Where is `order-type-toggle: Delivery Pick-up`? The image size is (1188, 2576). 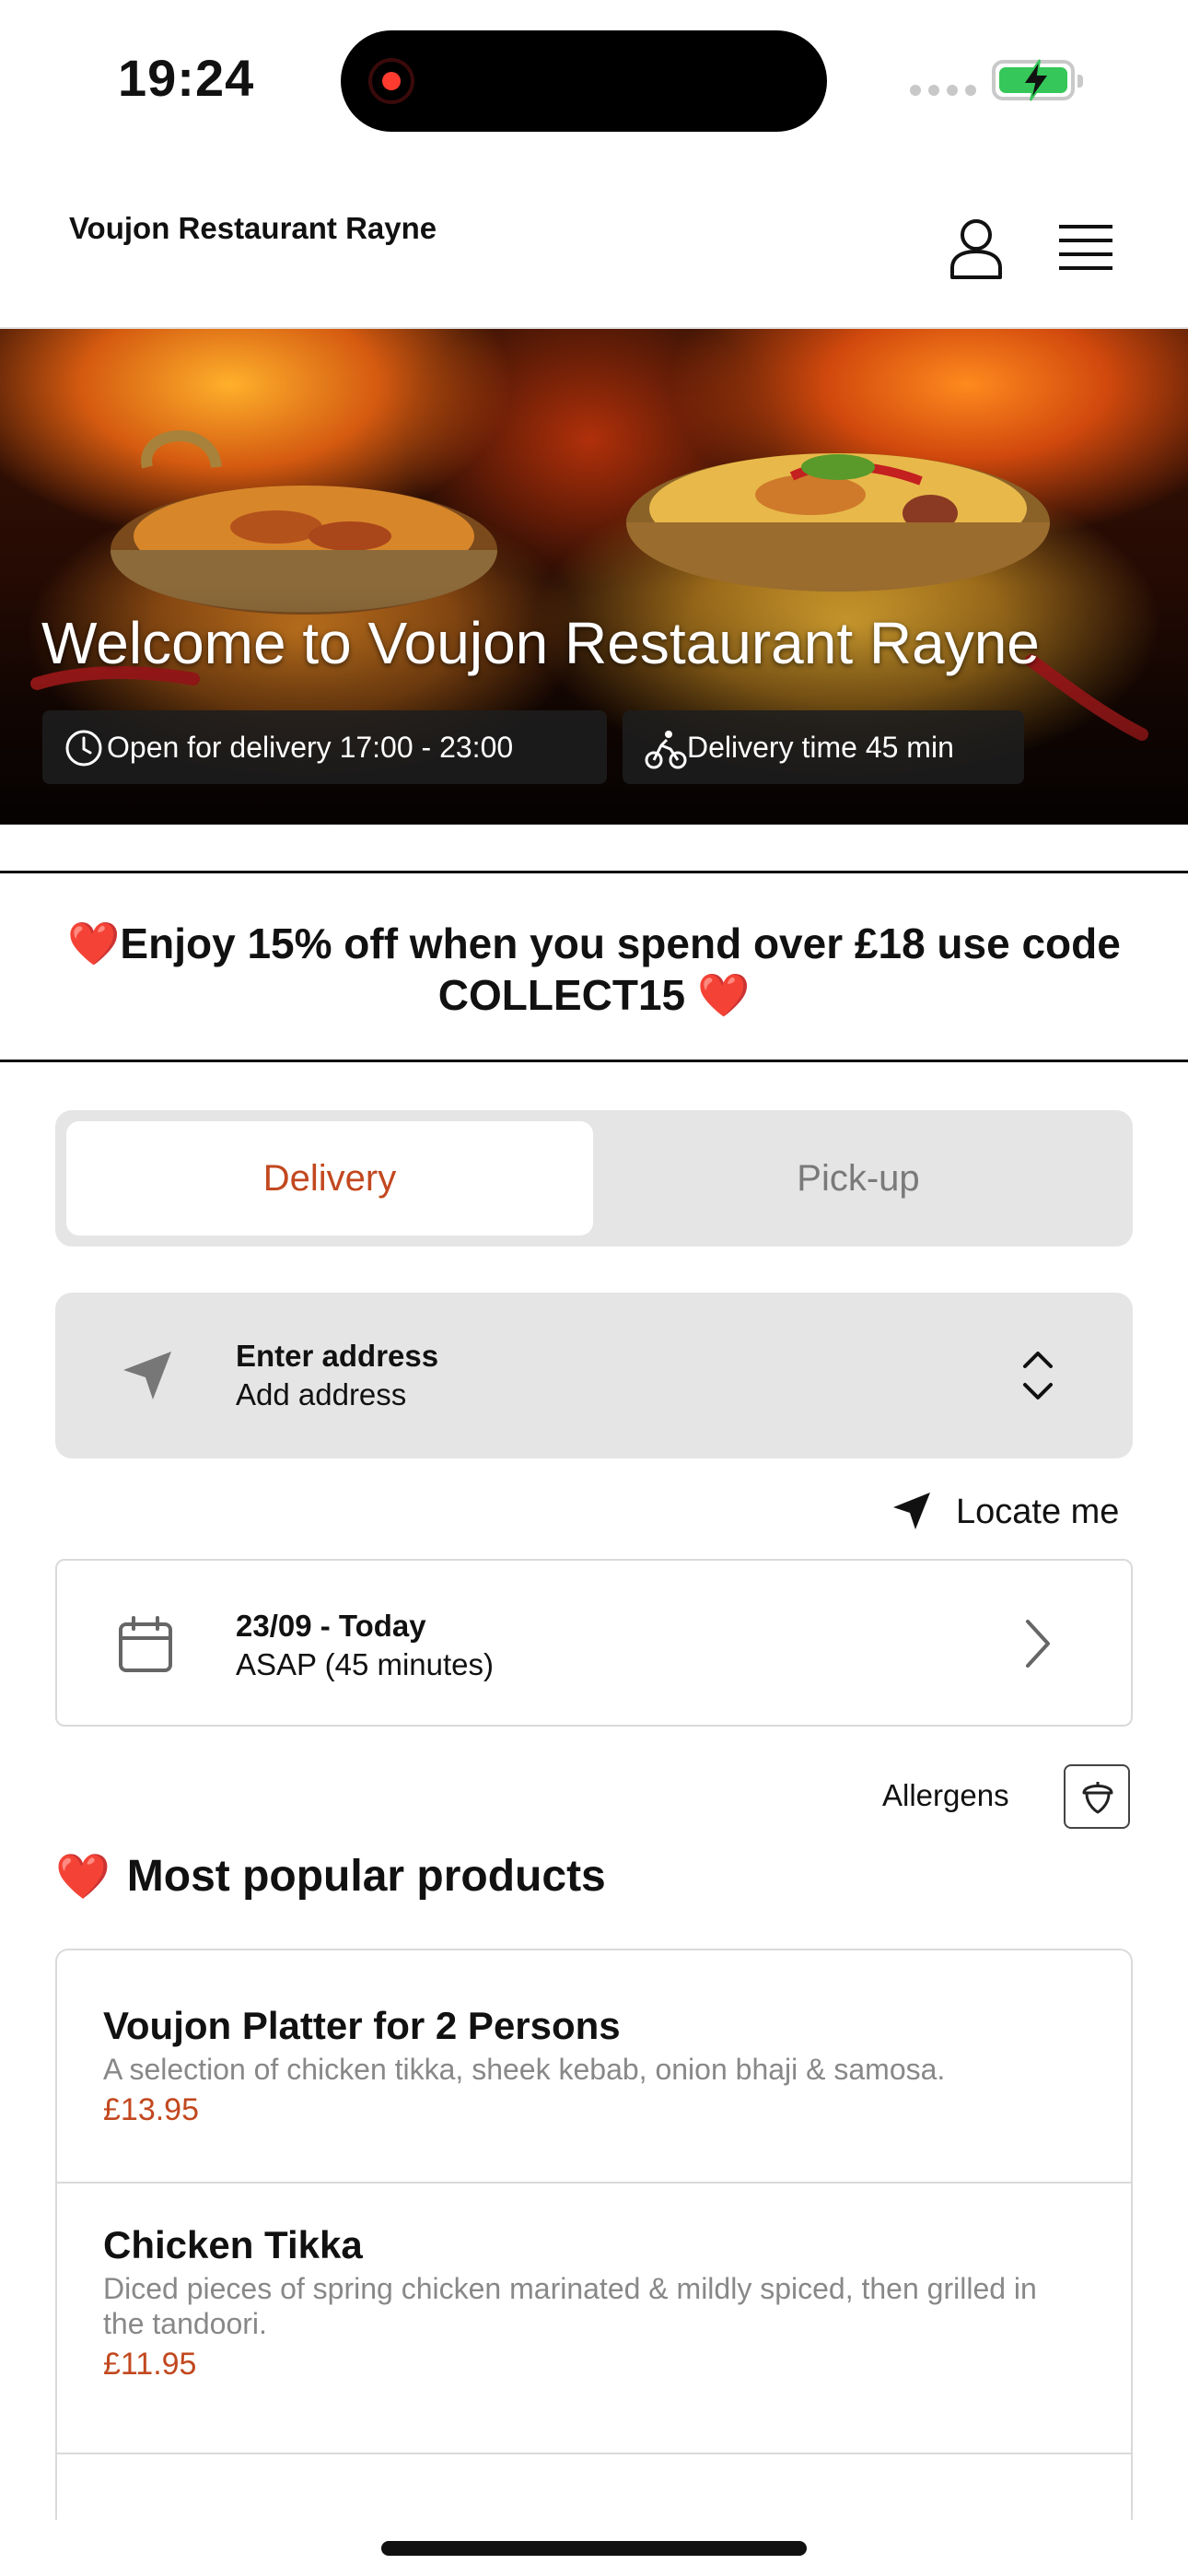 order-type-toggle: Delivery Pick-up is located at coordinates (594, 1178).